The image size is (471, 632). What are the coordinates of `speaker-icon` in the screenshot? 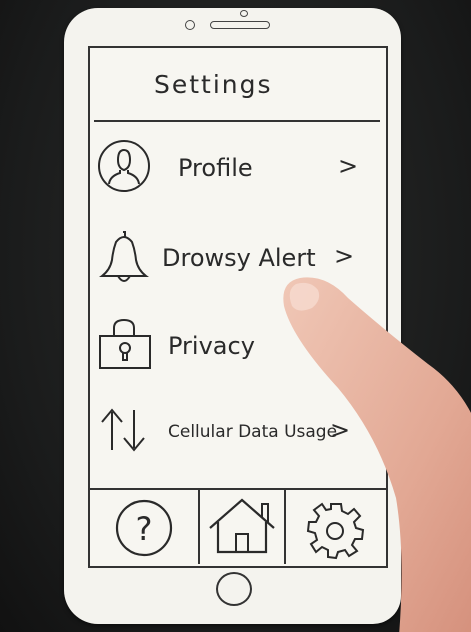 It's located at (240, 25).